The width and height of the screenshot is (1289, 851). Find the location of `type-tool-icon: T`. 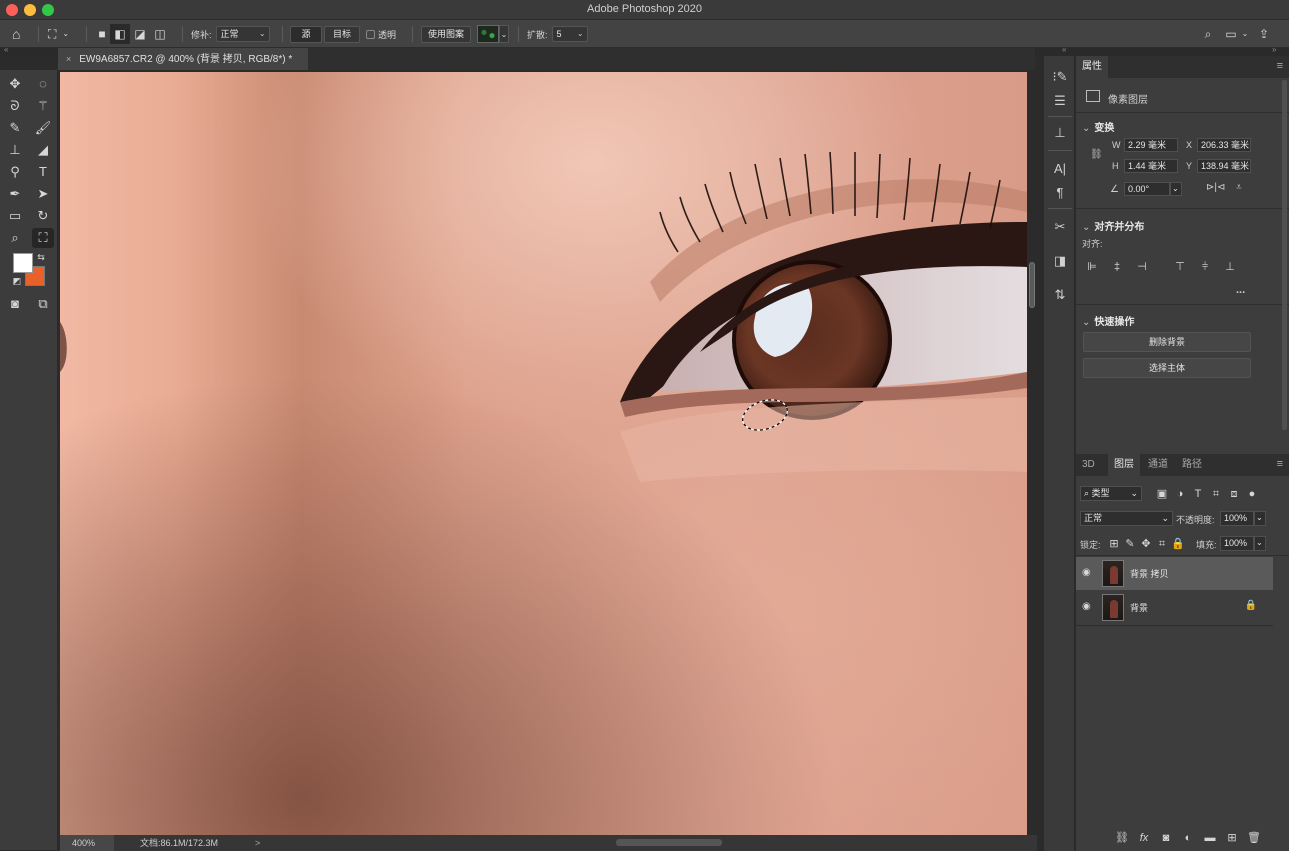

type-tool-icon: T is located at coordinates (43, 172).